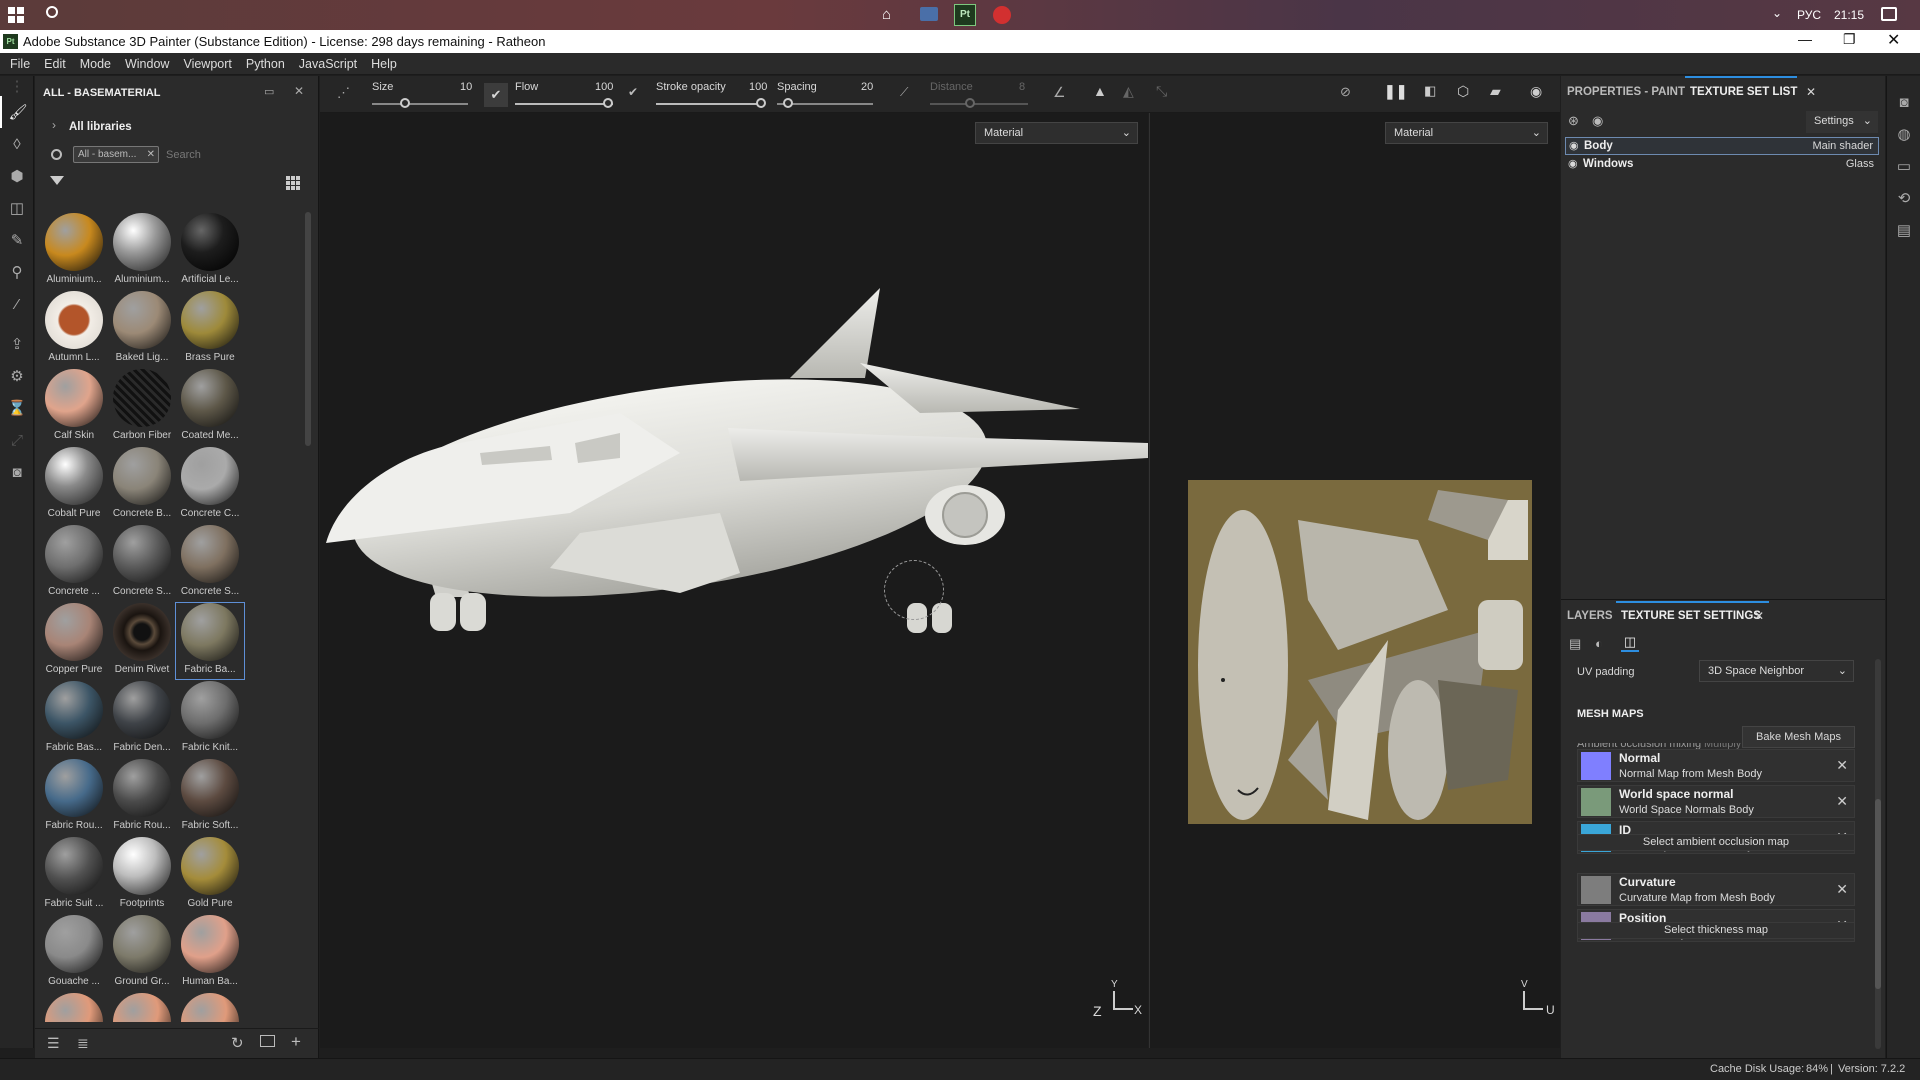 The height and width of the screenshot is (1080, 1920). Describe the element at coordinates (1776, 671) in the screenshot. I see `uv-padding-dropdown: 3D Space Neighbor ⌄` at that location.